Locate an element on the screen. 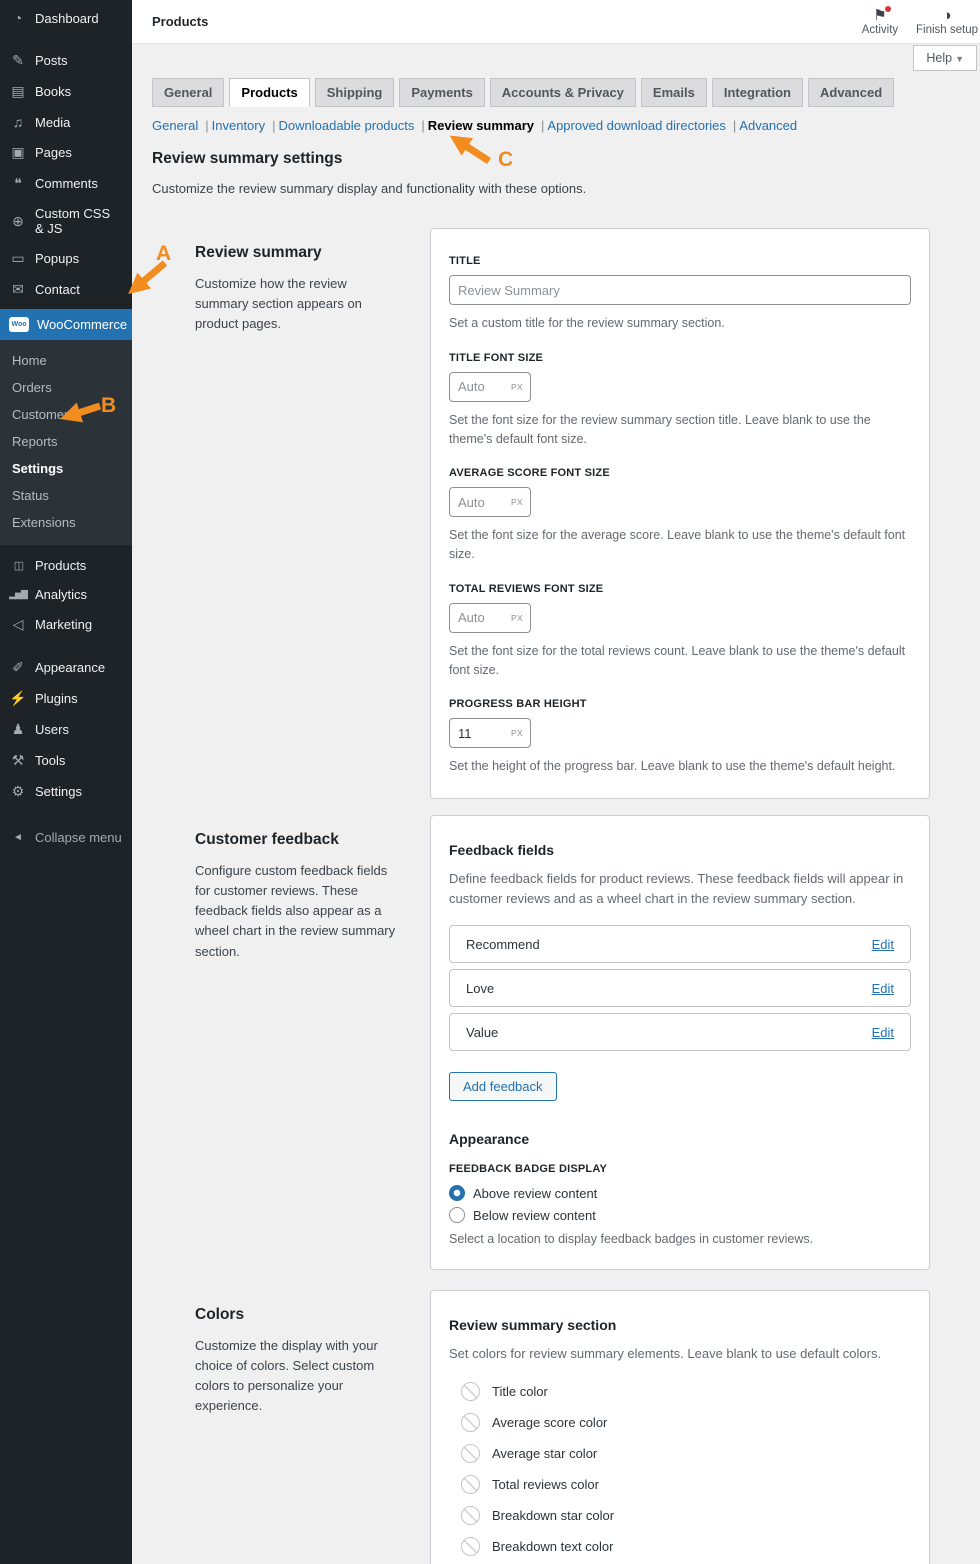 This screenshot has width=980, height=1564. color-picker-total-reviews: Total reviews color is located at coordinates (686, 1485).